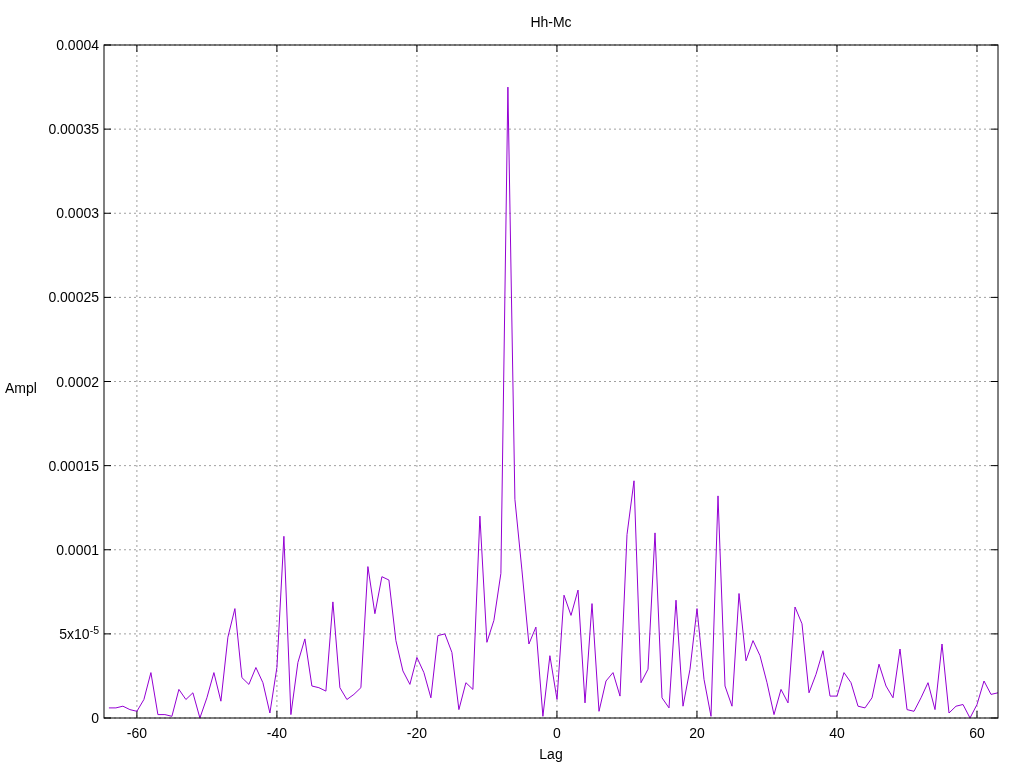  Describe the element at coordinates (73, 465) in the screenshot. I see `tick-label: 0.00015` at that location.